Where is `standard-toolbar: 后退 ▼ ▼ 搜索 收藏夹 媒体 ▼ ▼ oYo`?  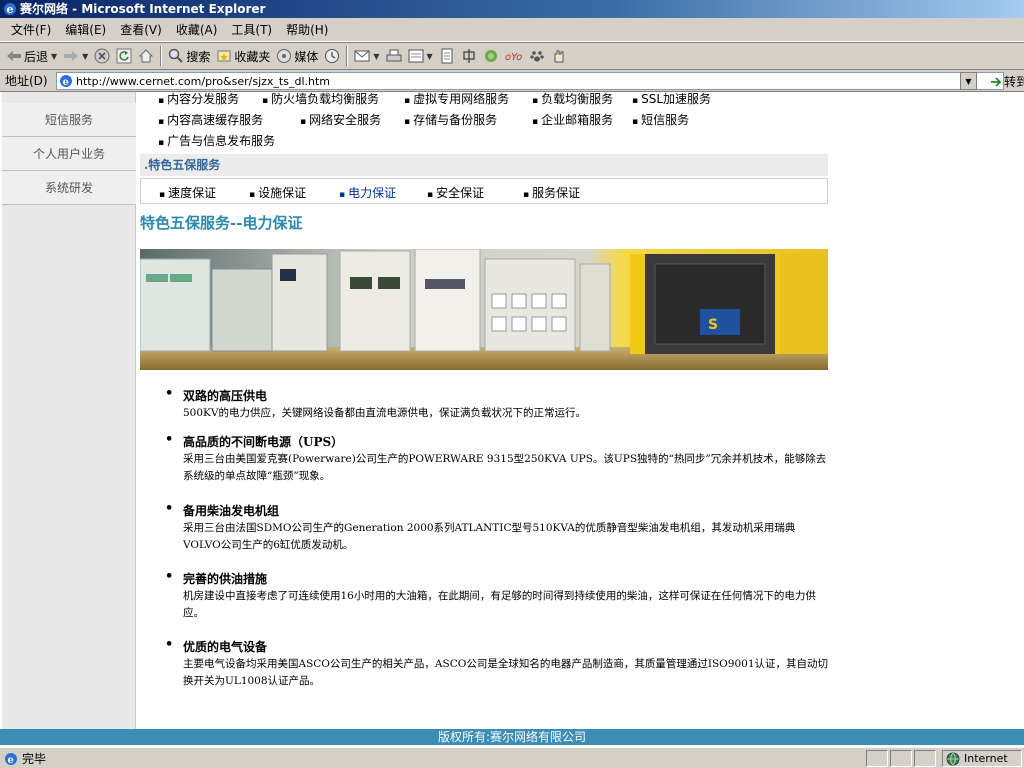
standard-toolbar: 后退 ▼ ▼ 搜索 收藏夹 媒体 ▼ ▼ oYo is located at coordinates (512, 56).